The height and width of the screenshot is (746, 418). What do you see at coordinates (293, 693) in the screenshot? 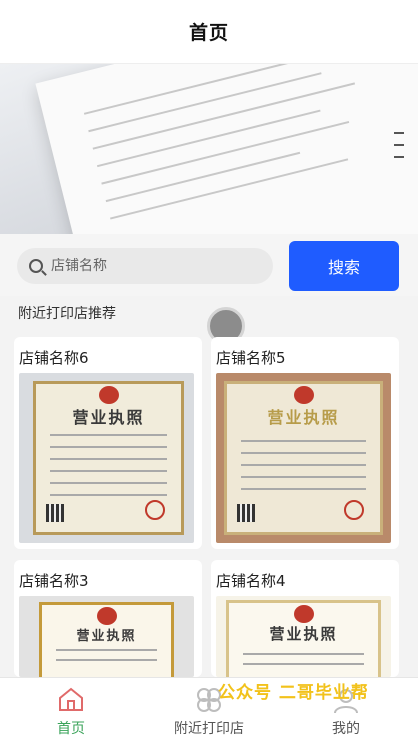
I see `watermark-text: 公众号 二哥毕业帮` at bounding box center [293, 693].